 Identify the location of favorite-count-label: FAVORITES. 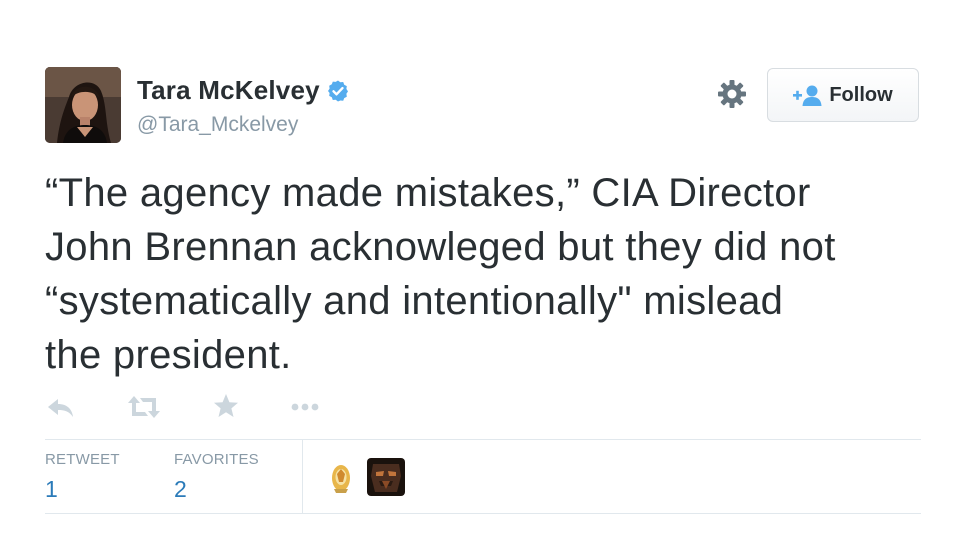
(216, 459).